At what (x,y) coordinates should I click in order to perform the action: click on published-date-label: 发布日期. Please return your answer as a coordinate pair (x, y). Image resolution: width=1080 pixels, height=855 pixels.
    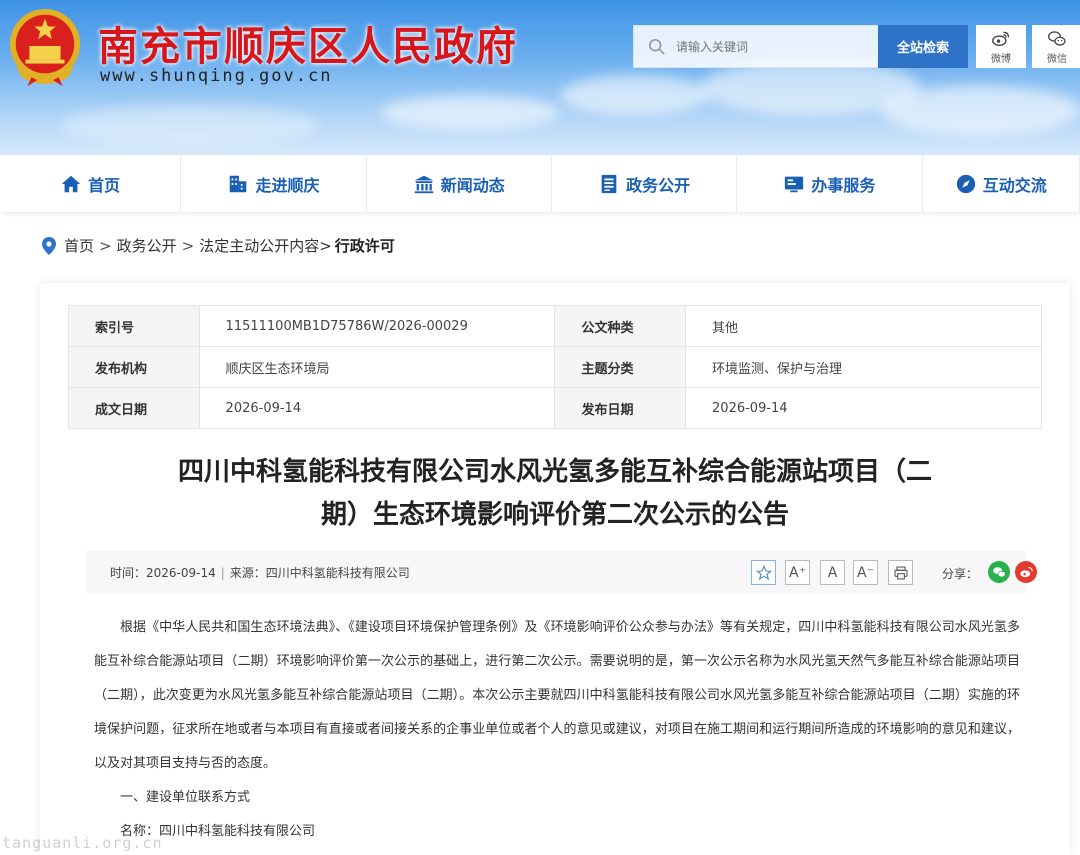
    Looking at the image, I should click on (620, 408).